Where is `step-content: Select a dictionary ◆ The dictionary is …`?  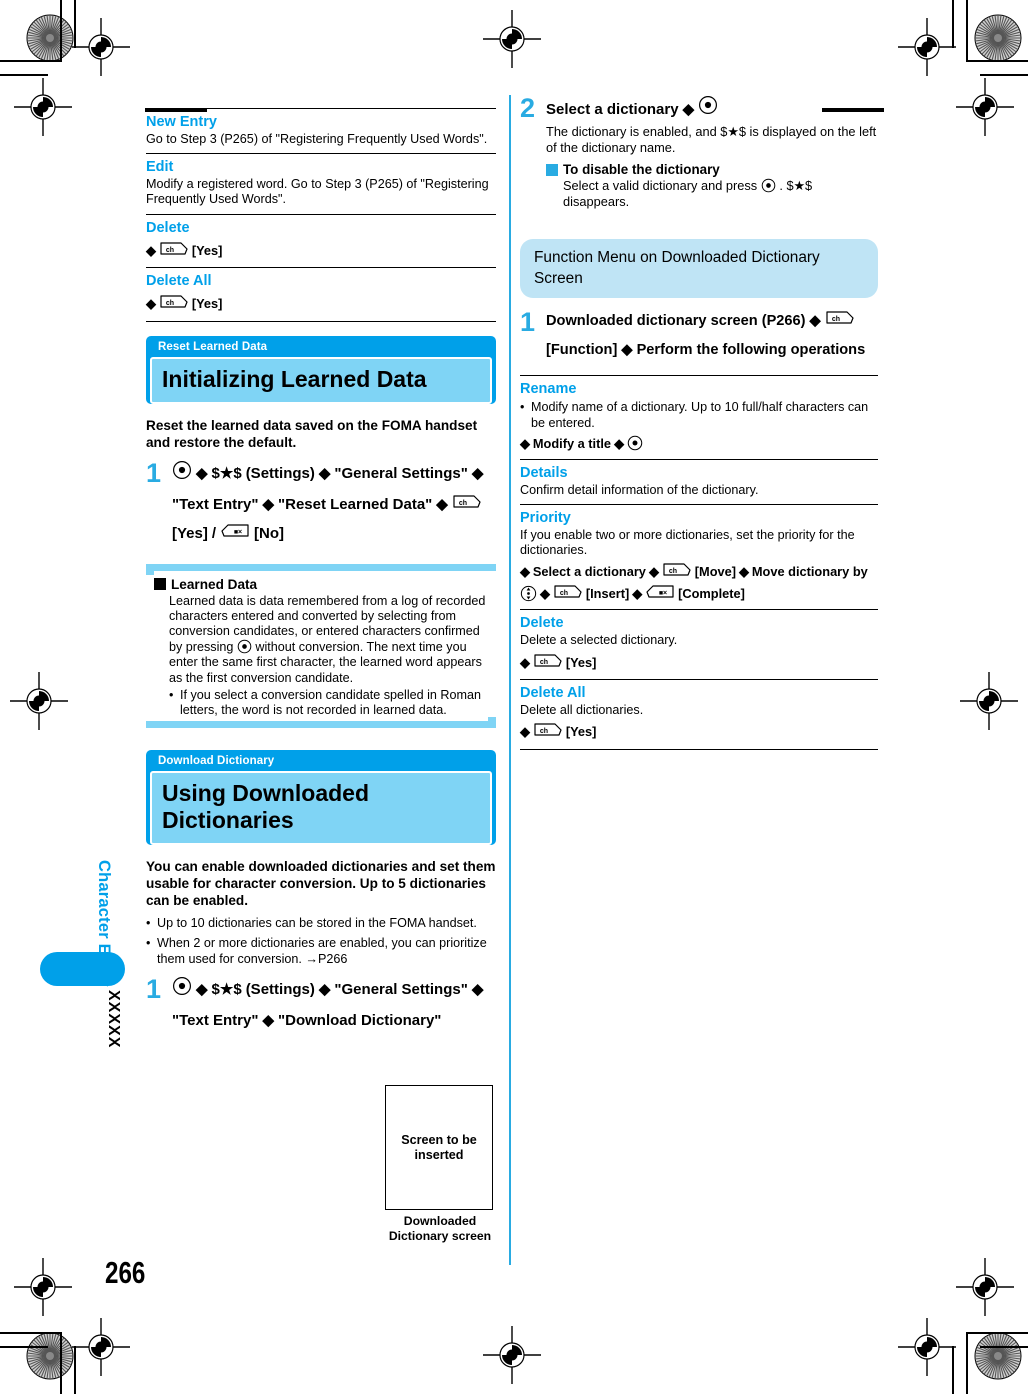 step-content: Select a dictionary ◆ The dictionary is … is located at coordinates (712, 152).